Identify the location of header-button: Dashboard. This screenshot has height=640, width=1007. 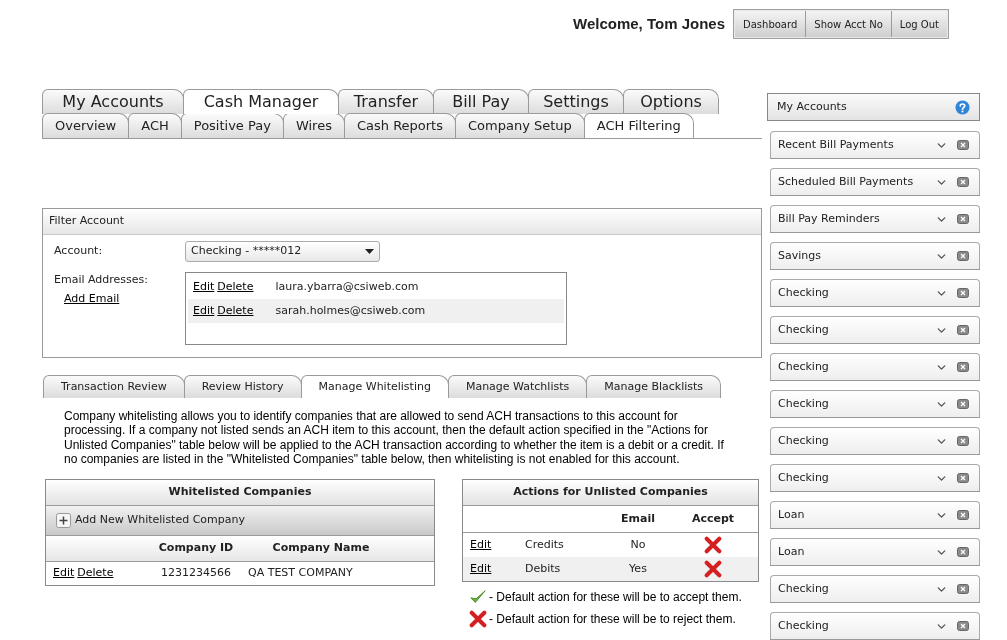
(770, 24).